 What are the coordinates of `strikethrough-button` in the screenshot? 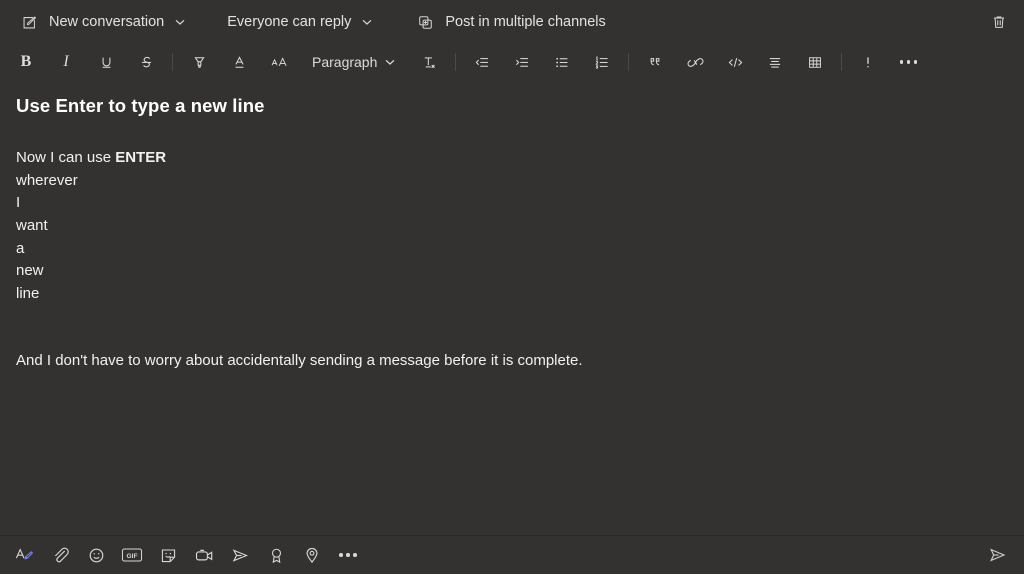 It's located at (146, 62).